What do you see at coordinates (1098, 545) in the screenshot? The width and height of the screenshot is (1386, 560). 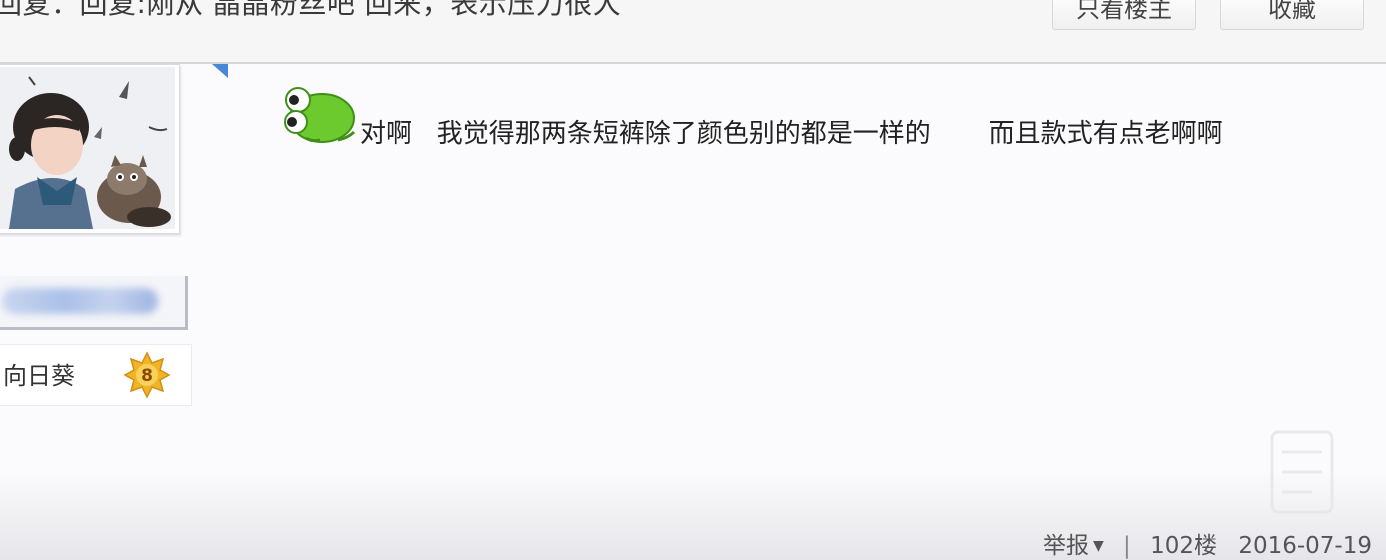 I see `dropdown-arrow-icon: ▼` at bounding box center [1098, 545].